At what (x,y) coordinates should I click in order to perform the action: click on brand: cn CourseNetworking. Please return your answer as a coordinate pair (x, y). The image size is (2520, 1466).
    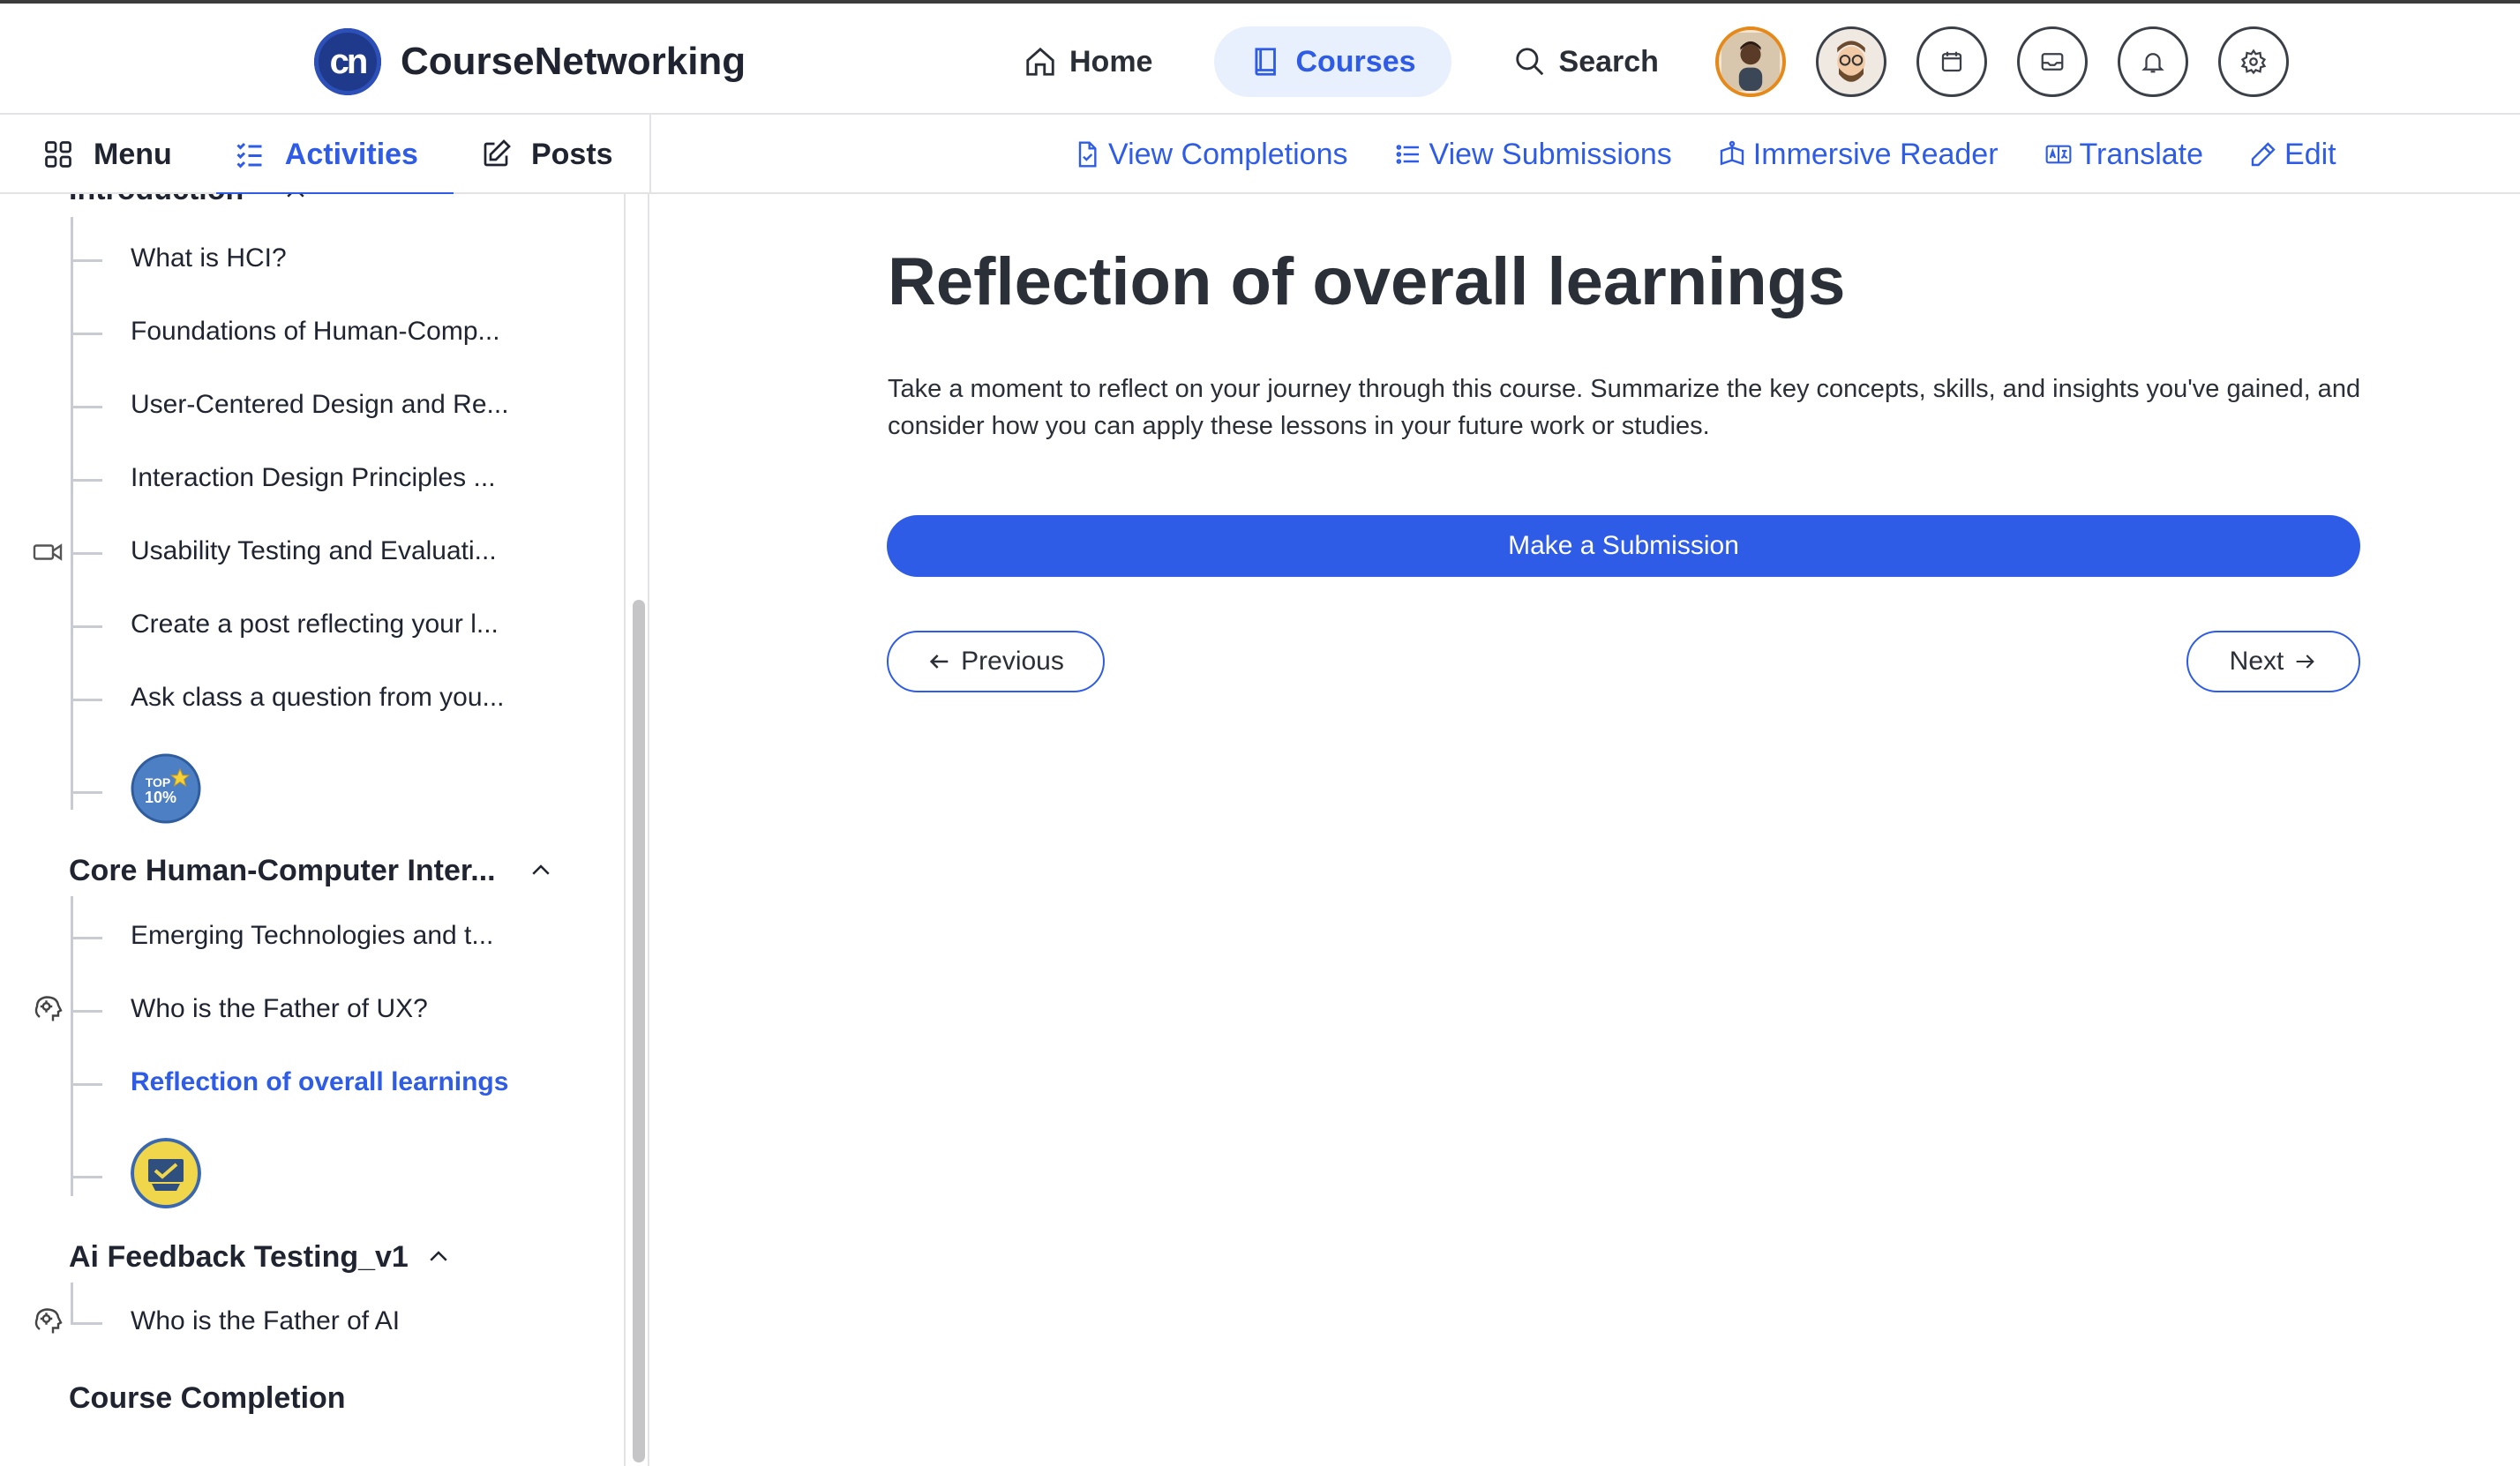
    Looking at the image, I should click on (530, 61).